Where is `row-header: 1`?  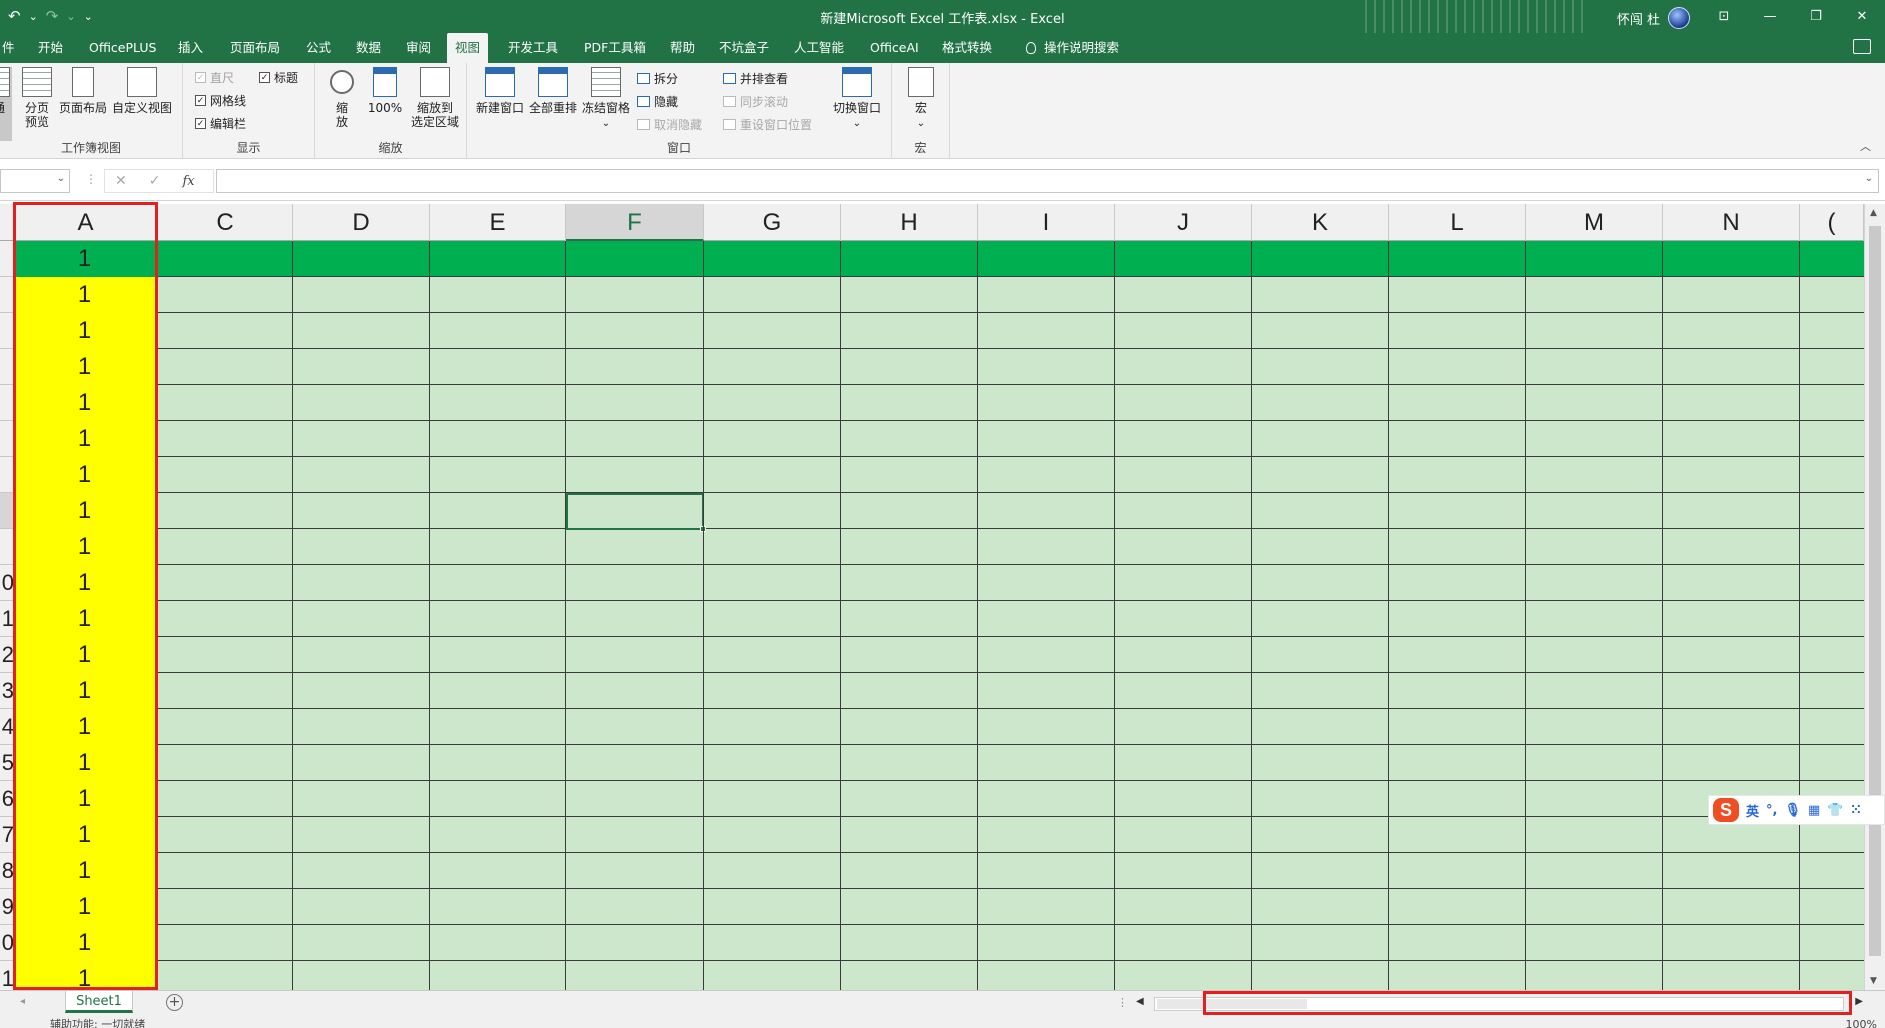 row-header: 1 is located at coordinates (7, 975).